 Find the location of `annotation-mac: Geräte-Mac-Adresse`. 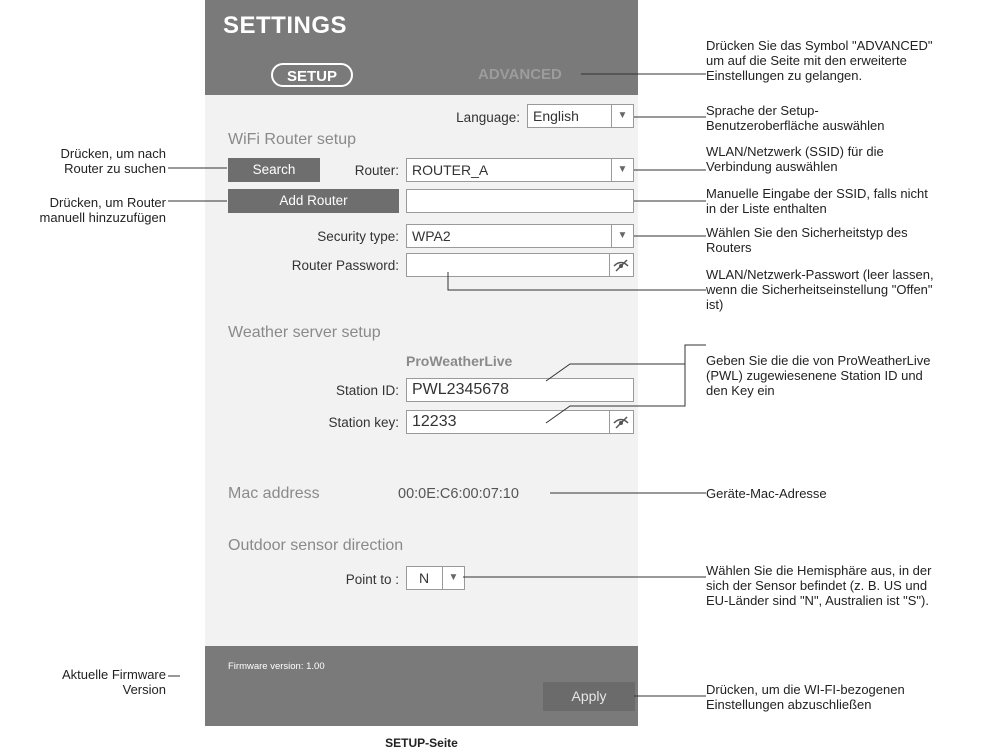

annotation-mac: Geräte-Mac-Adresse is located at coordinates (766, 493).